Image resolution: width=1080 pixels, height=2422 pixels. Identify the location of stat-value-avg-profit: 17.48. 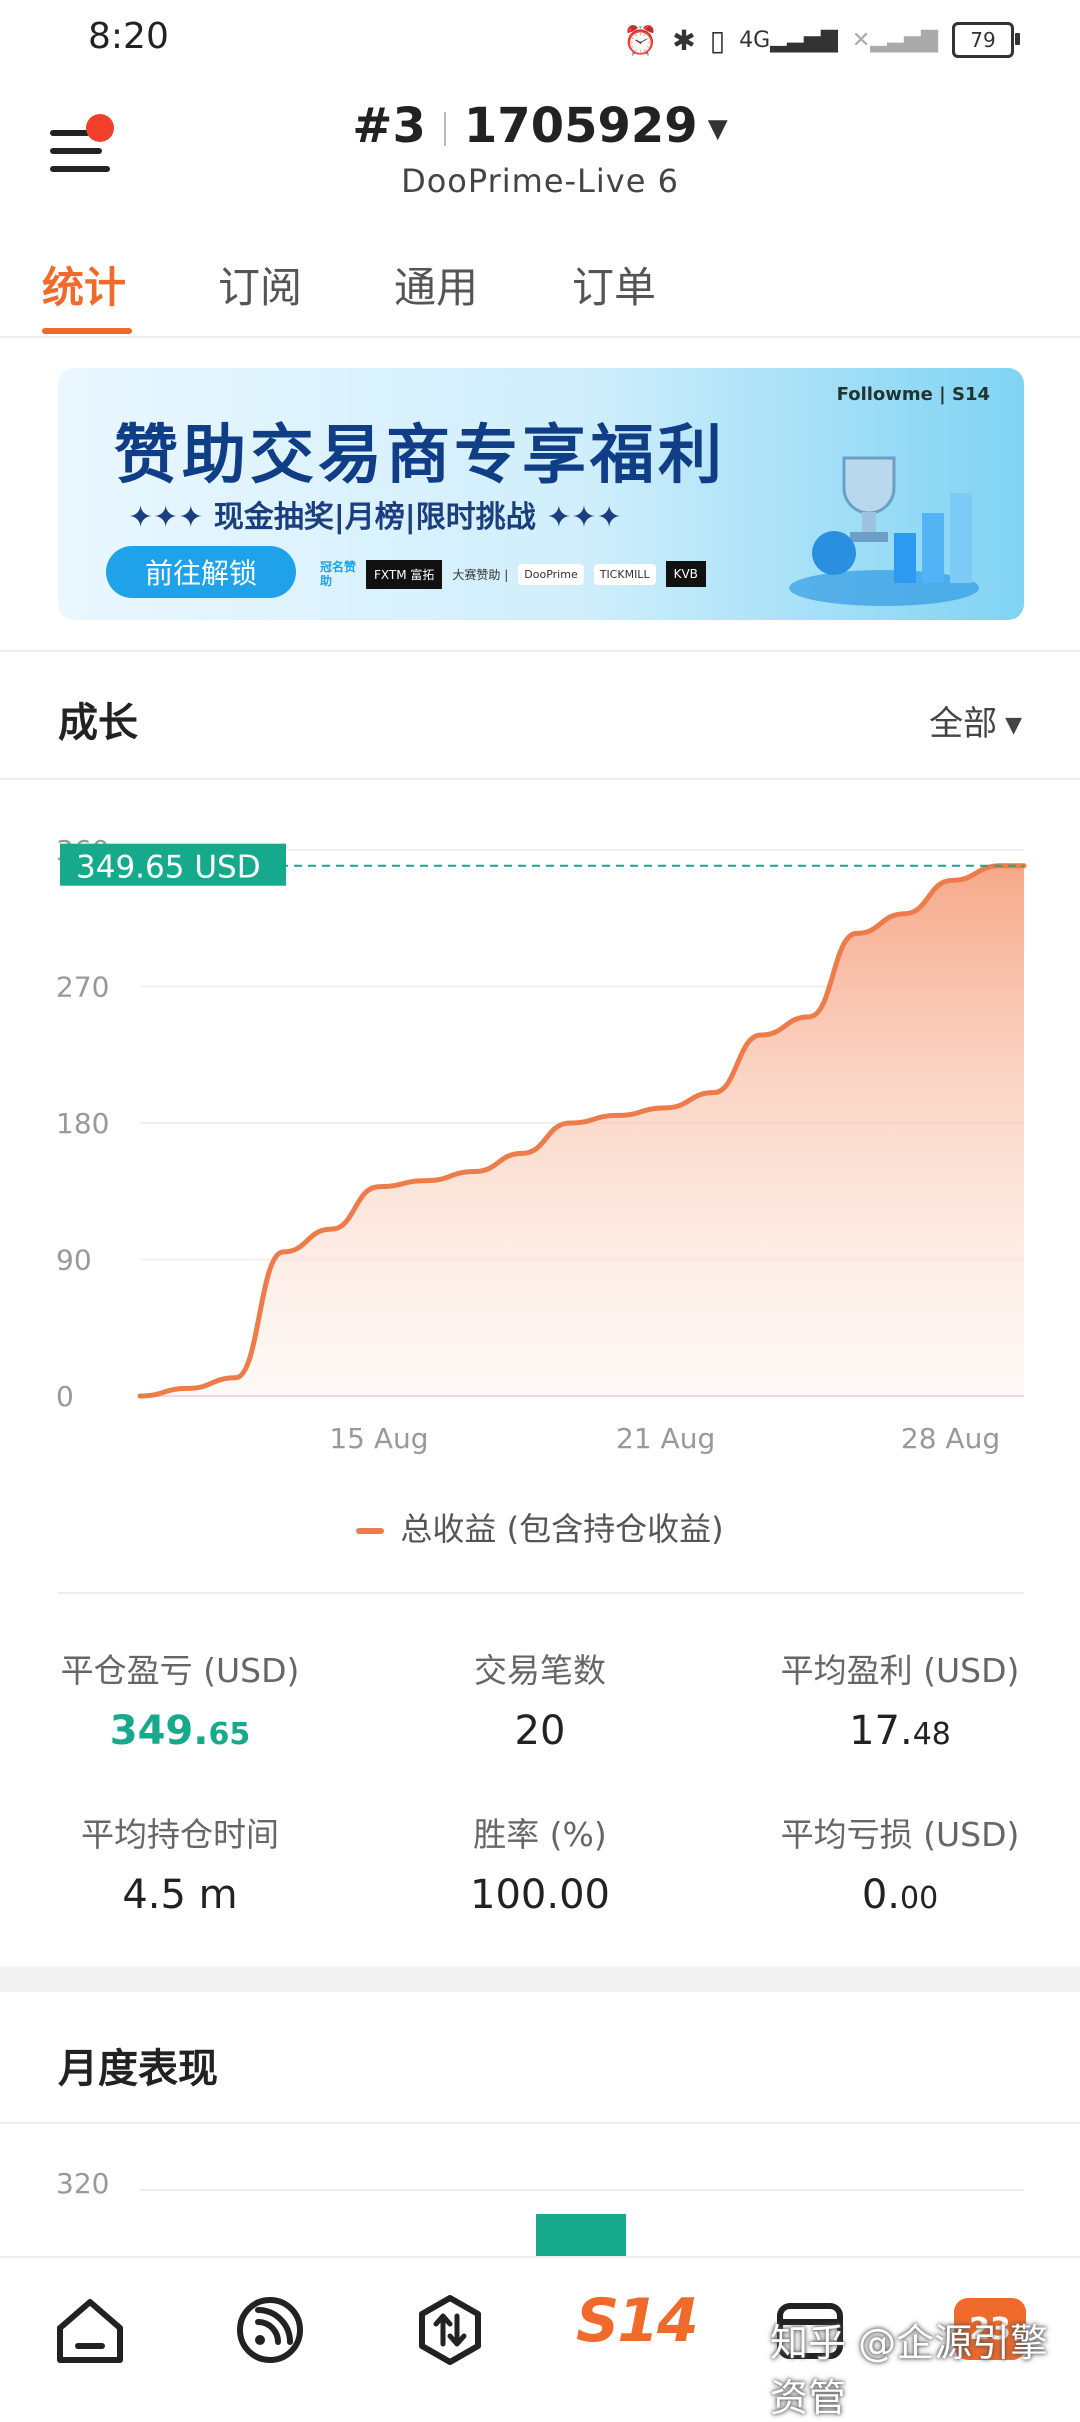
(900, 1731).